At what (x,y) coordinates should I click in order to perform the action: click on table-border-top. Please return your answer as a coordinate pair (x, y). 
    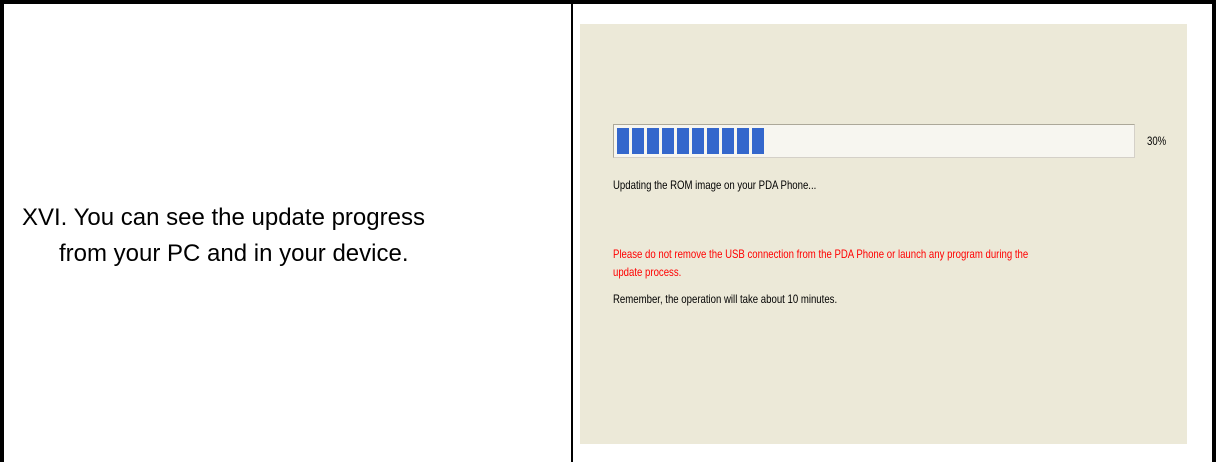
    Looking at the image, I should click on (608, 2).